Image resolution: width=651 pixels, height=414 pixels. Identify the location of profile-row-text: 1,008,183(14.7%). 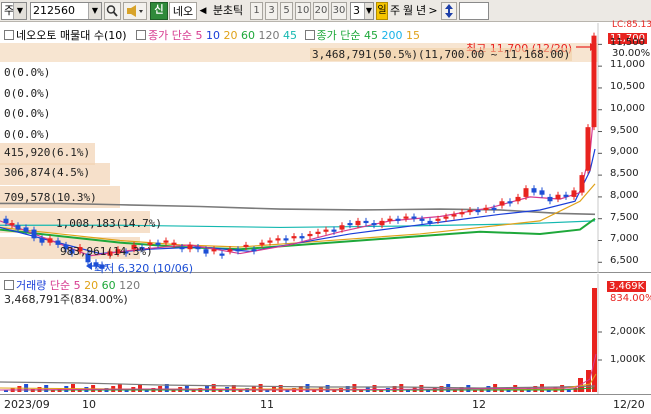
(109, 223).